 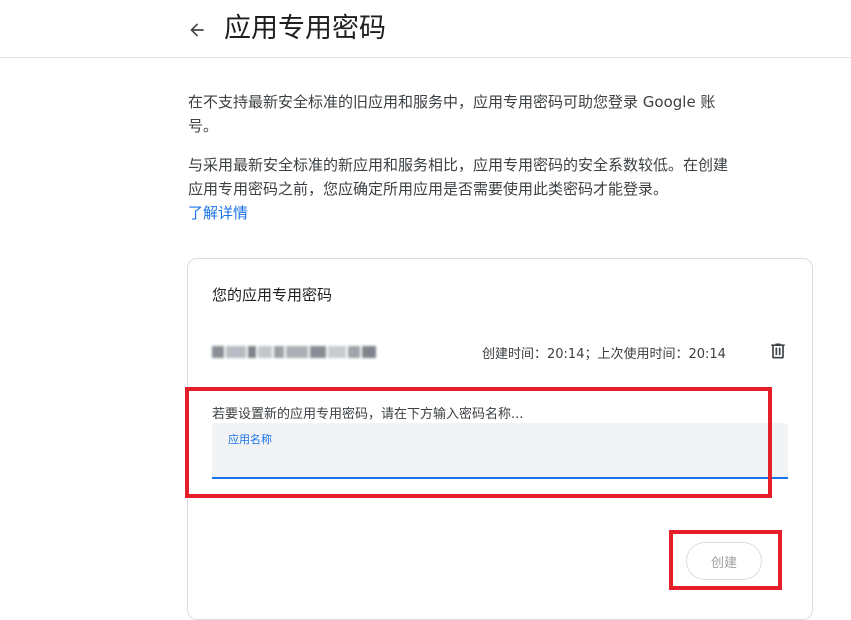 What do you see at coordinates (724, 561) in the screenshot?
I see `create-button: 创建` at bounding box center [724, 561].